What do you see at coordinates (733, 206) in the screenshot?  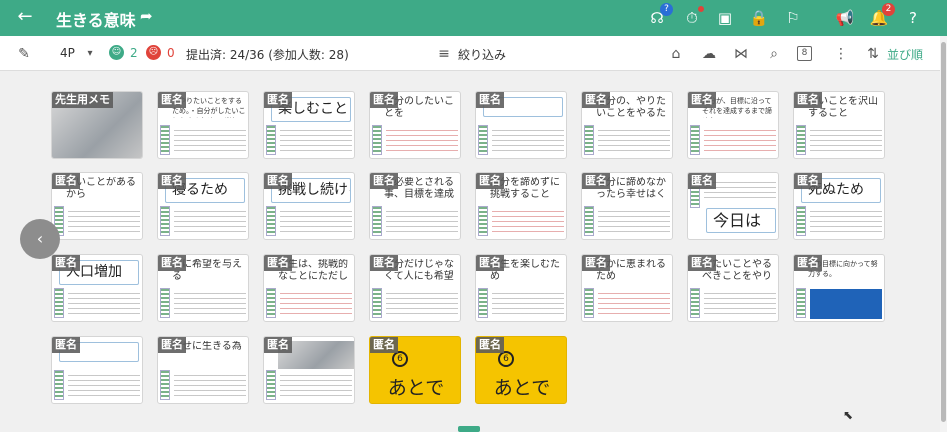 I see `student-card: 今日は 匿名` at bounding box center [733, 206].